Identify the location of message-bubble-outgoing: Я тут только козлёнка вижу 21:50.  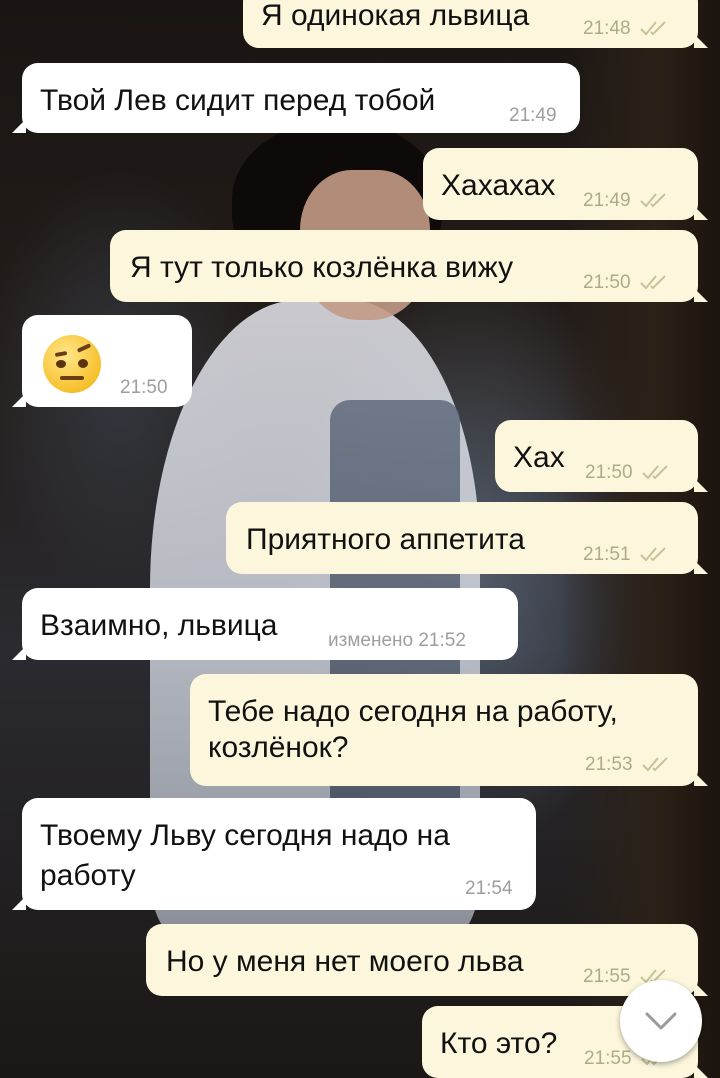
(409, 266).